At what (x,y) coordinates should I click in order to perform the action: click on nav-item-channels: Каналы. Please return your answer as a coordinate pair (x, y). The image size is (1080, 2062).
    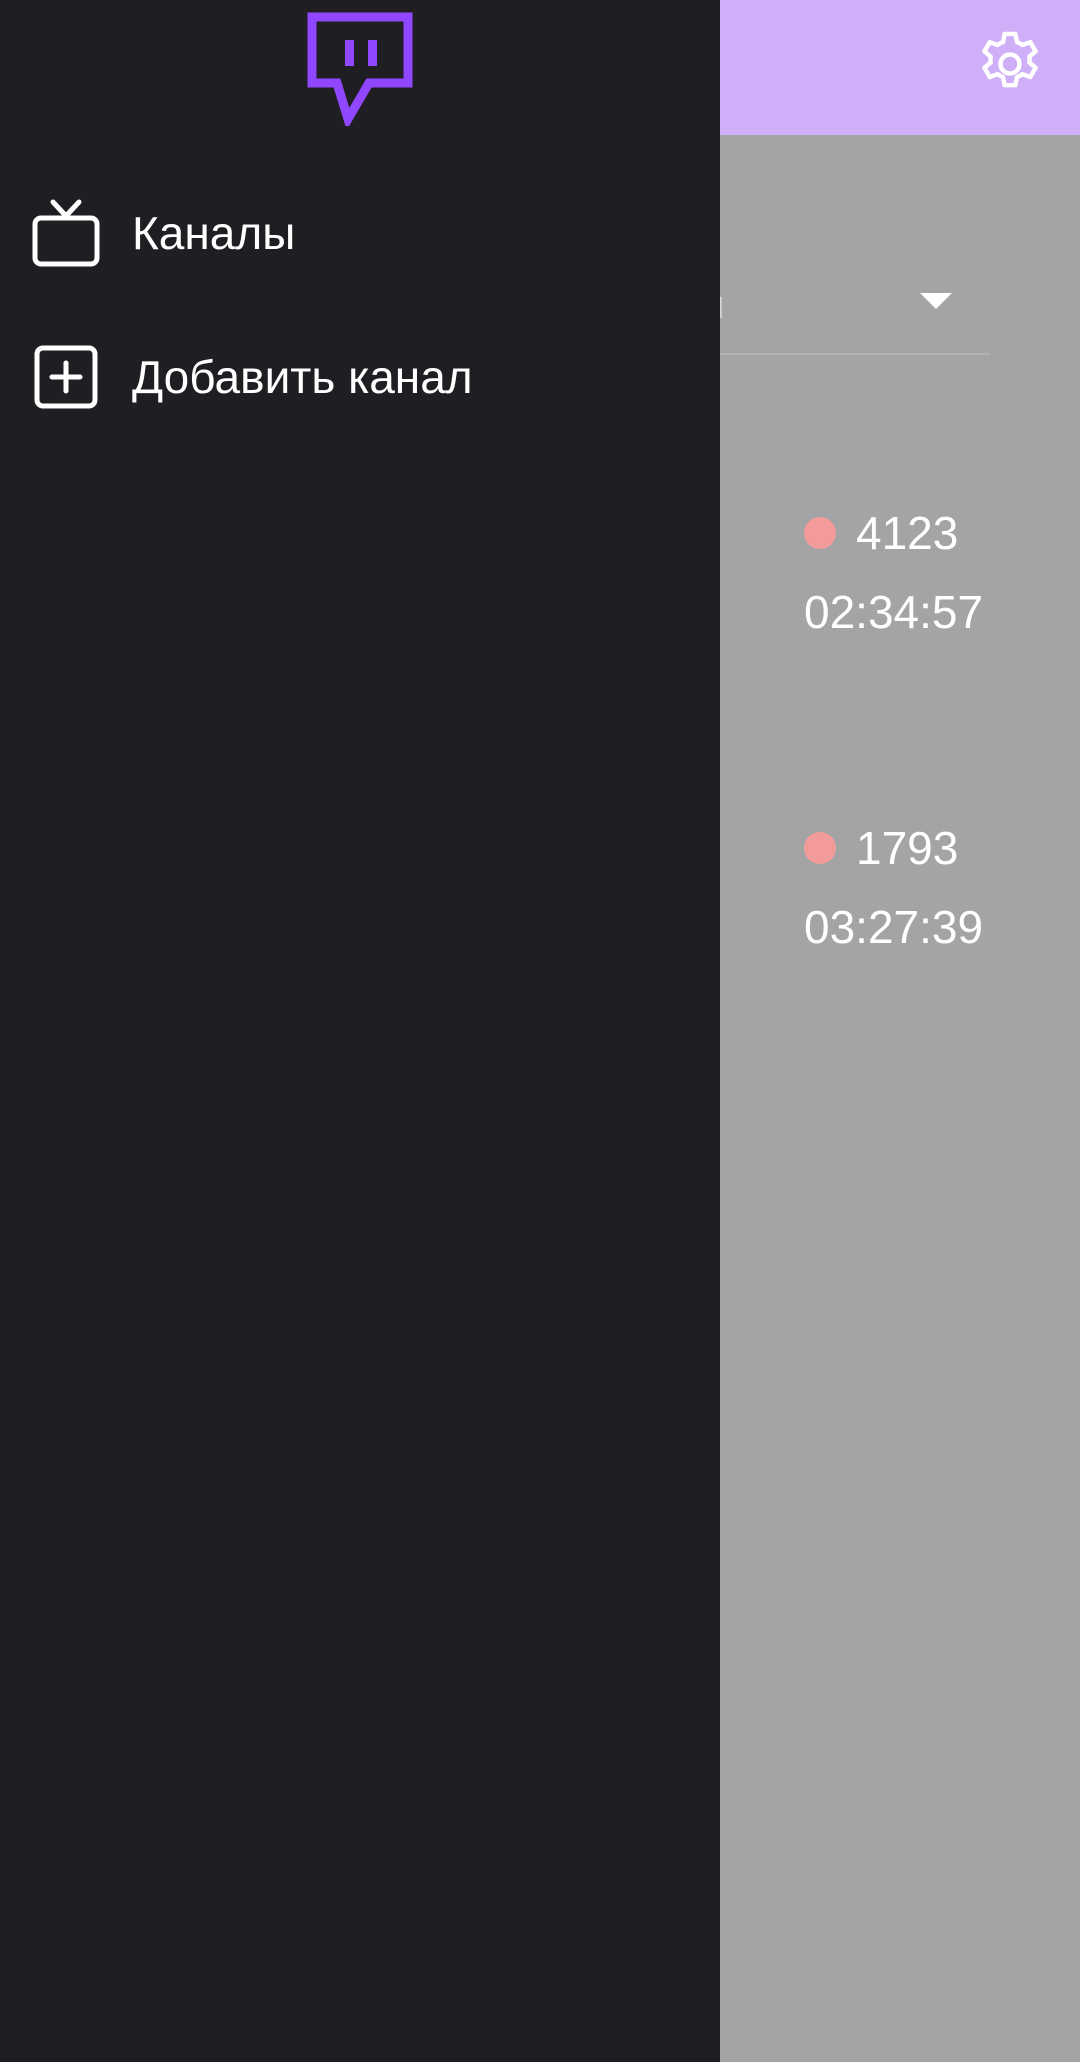
    Looking at the image, I should click on (360, 233).